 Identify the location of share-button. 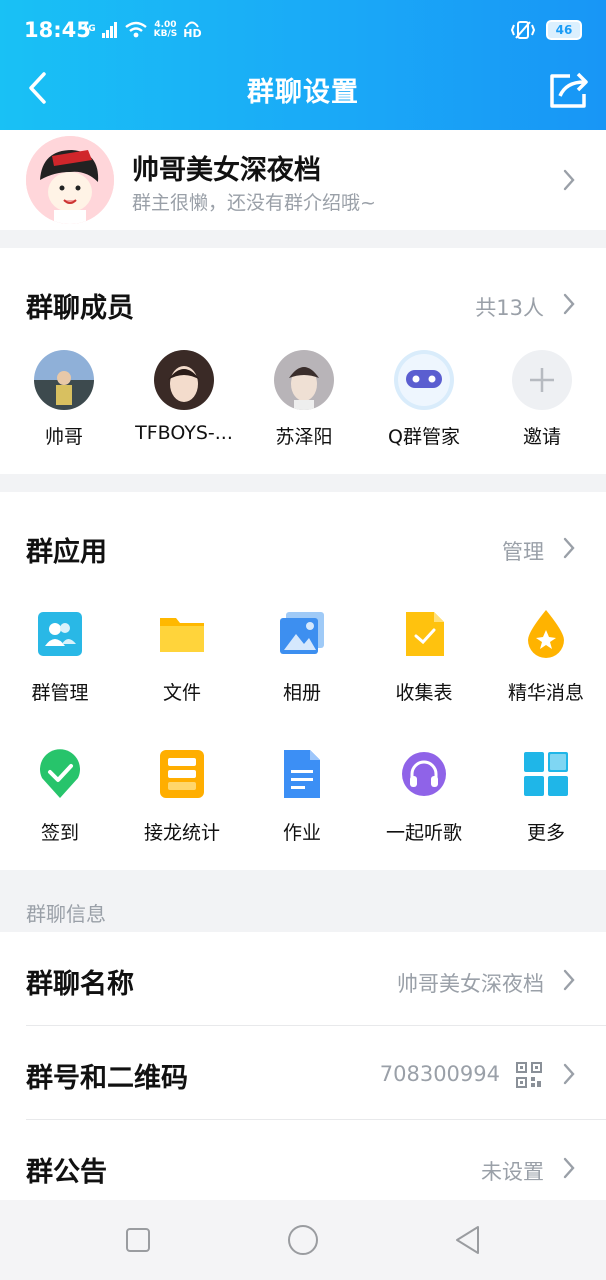
(569, 88).